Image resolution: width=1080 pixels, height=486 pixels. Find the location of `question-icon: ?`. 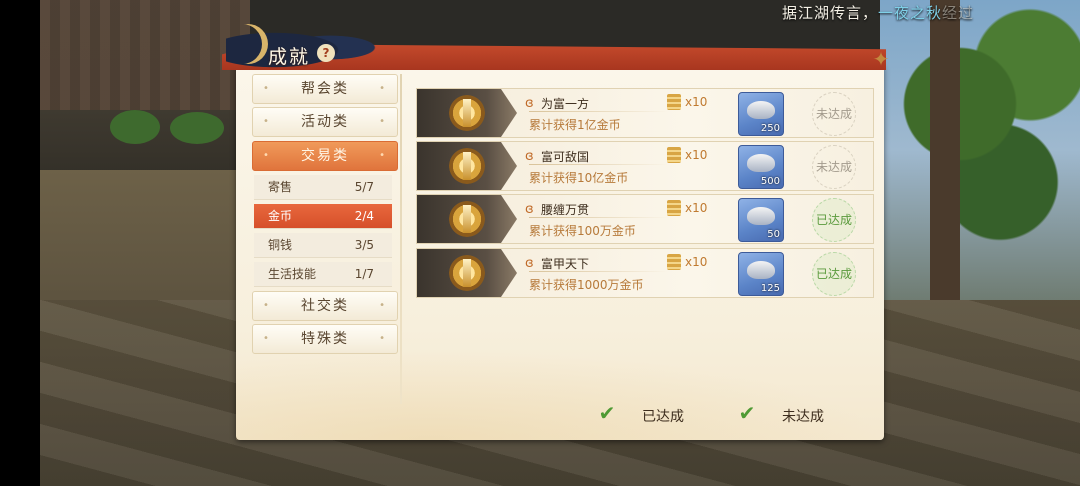

question-icon: ? is located at coordinates (326, 53).